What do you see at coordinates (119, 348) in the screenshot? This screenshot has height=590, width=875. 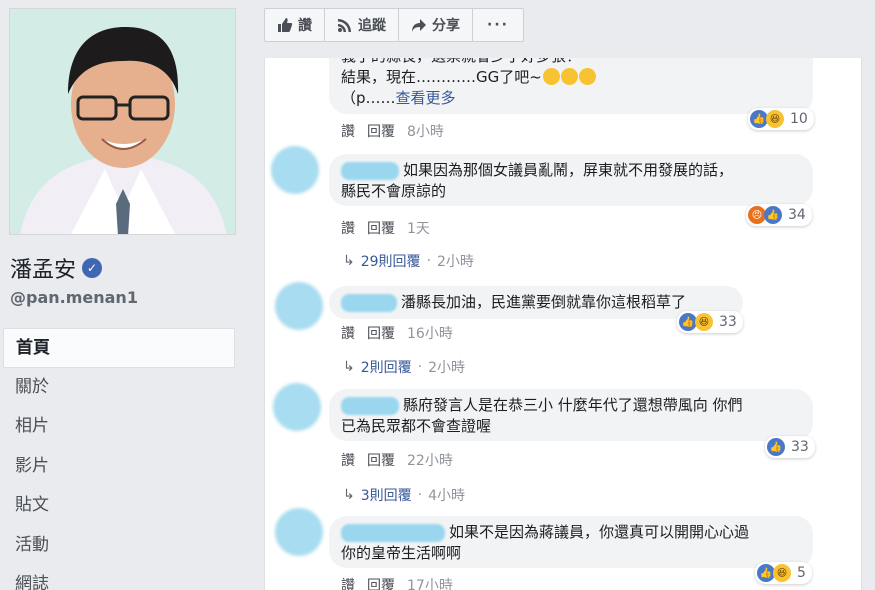 I see `nav-item-home: 首頁` at bounding box center [119, 348].